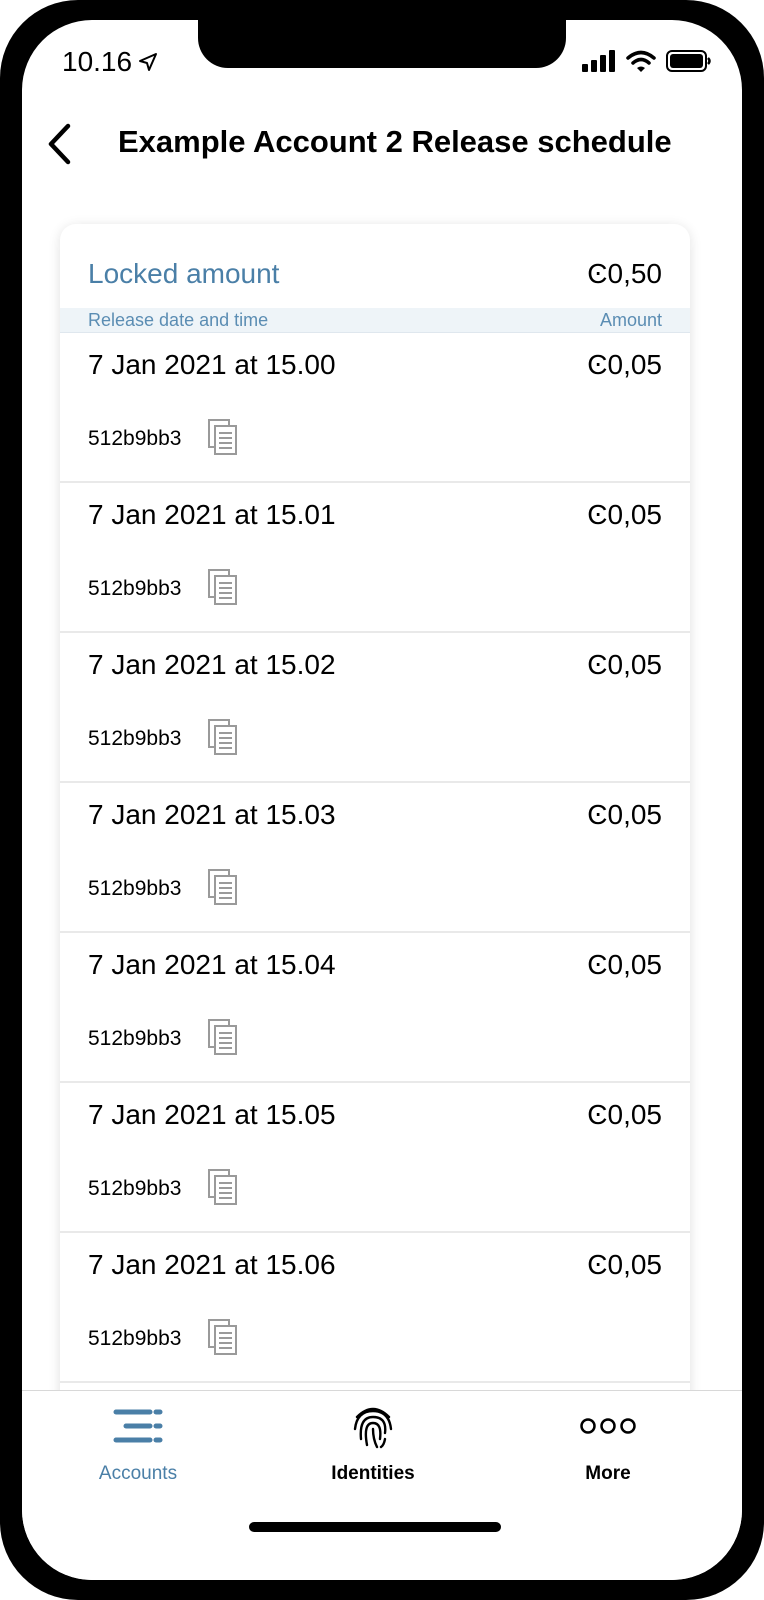 The width and height of the screenshot is (764, 1600). What do you see at coordinates (375, 708) in the screenshot?
I see `schedule-row: 7 Jan 2021 at 15.02 Ͼ0,05 512b9bb3` at bounding box center [375, 708].